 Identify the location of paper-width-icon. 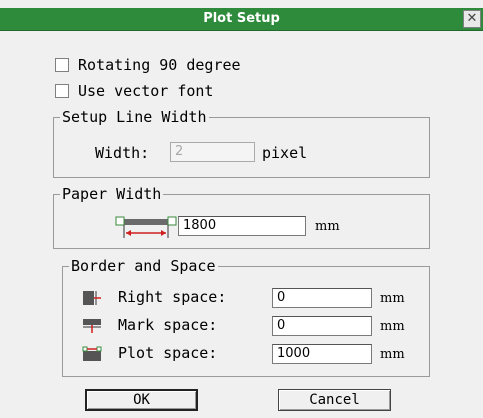
(146, 227).